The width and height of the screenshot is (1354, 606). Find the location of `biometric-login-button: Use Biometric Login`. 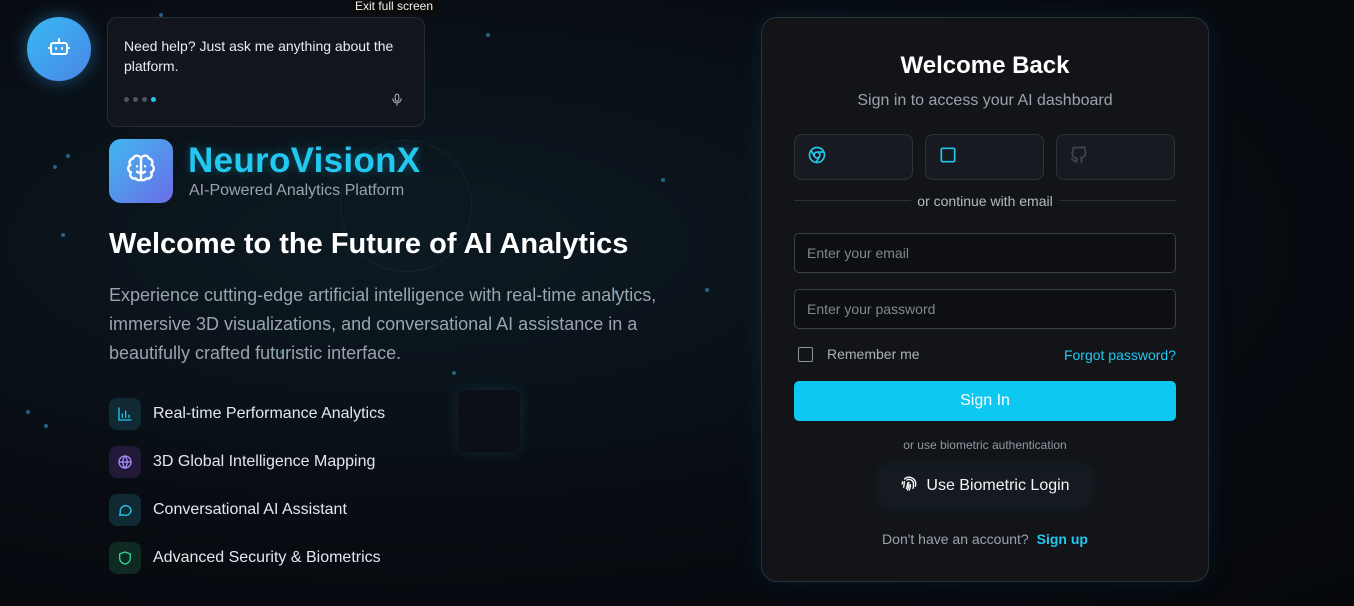

biometric-login-button: Use Biometric Login is located at coordinates (985, 486).